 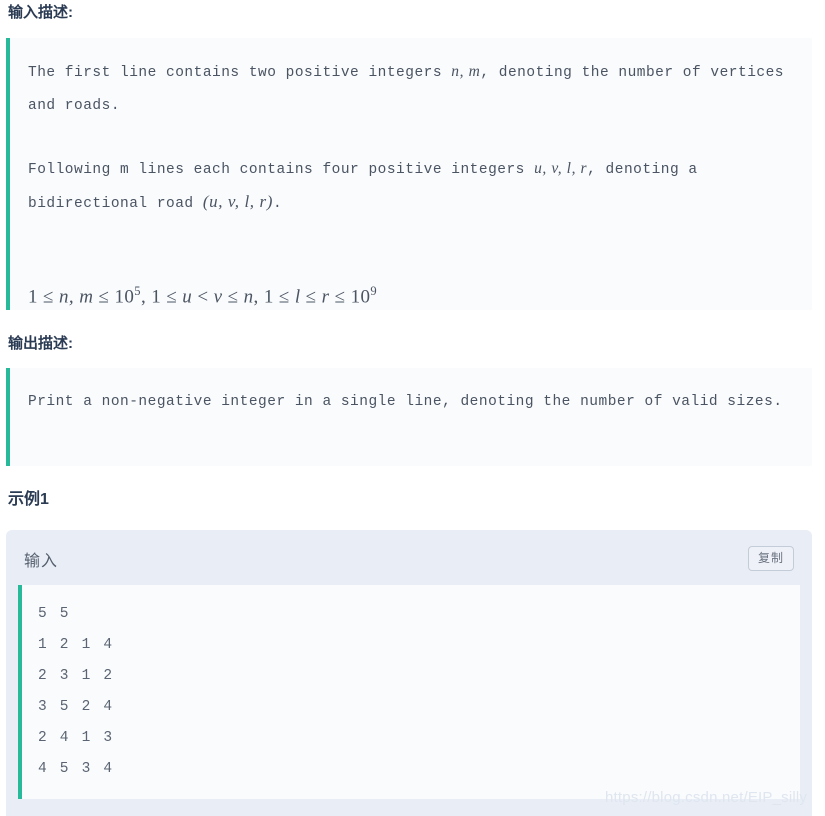 I want to click on constraint-spacer, so click(x=412, y=248).